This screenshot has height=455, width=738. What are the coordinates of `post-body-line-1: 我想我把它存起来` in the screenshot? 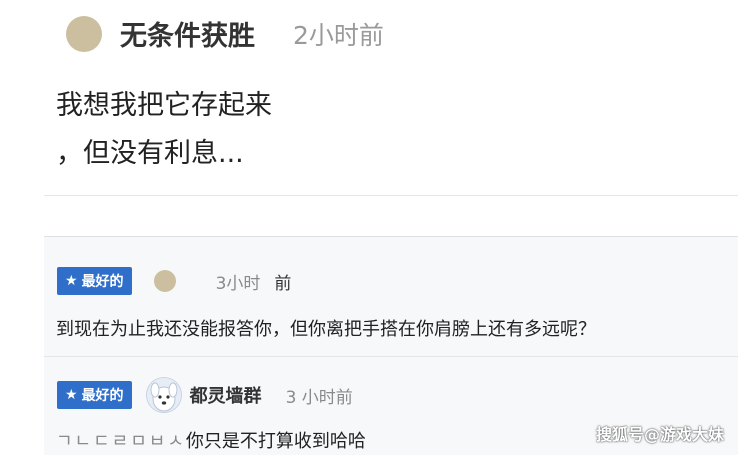 It's located at (164, 105).